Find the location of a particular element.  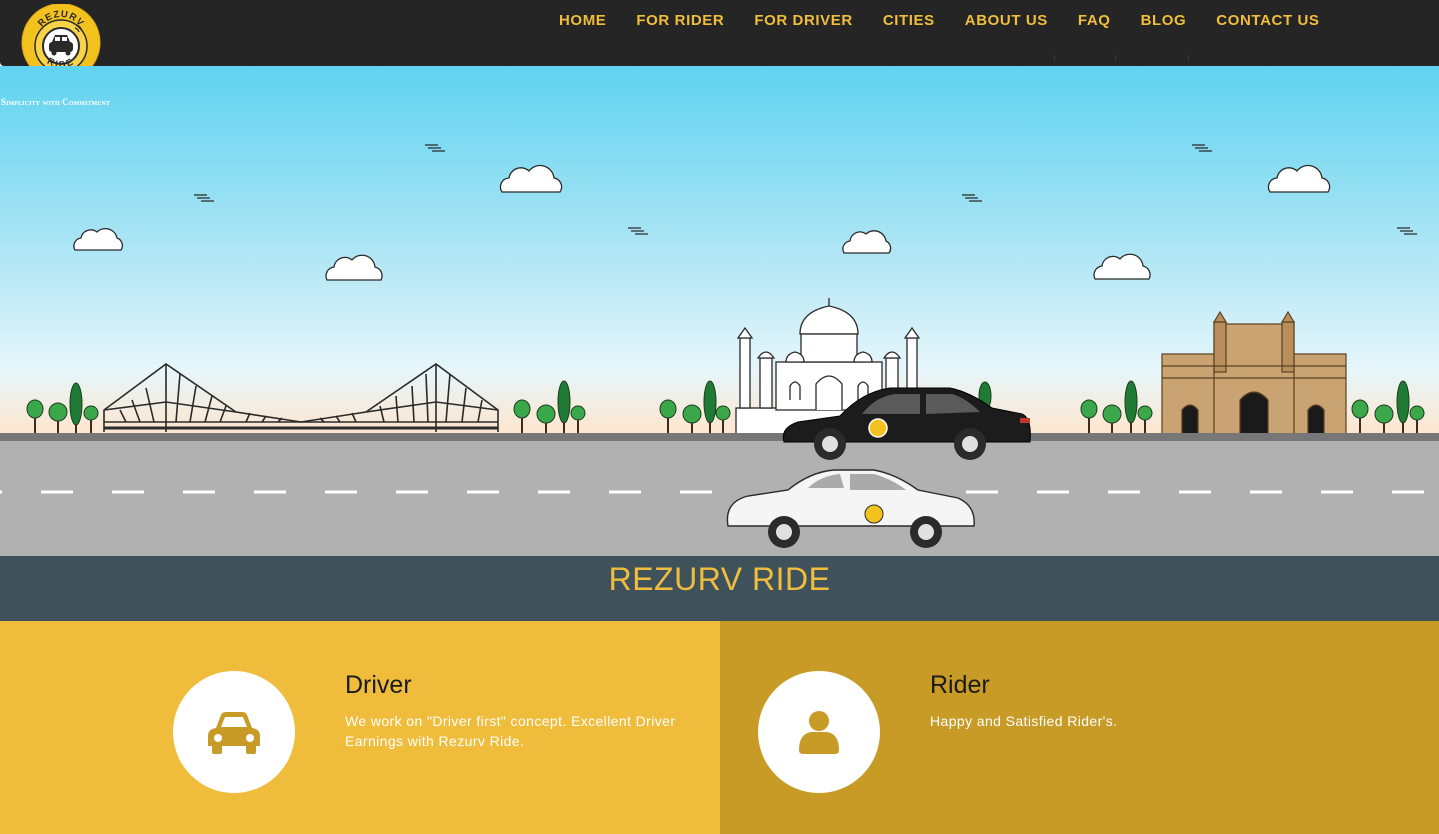

nav-about-us: ABOUT US is located at coordinates (1006, 21).